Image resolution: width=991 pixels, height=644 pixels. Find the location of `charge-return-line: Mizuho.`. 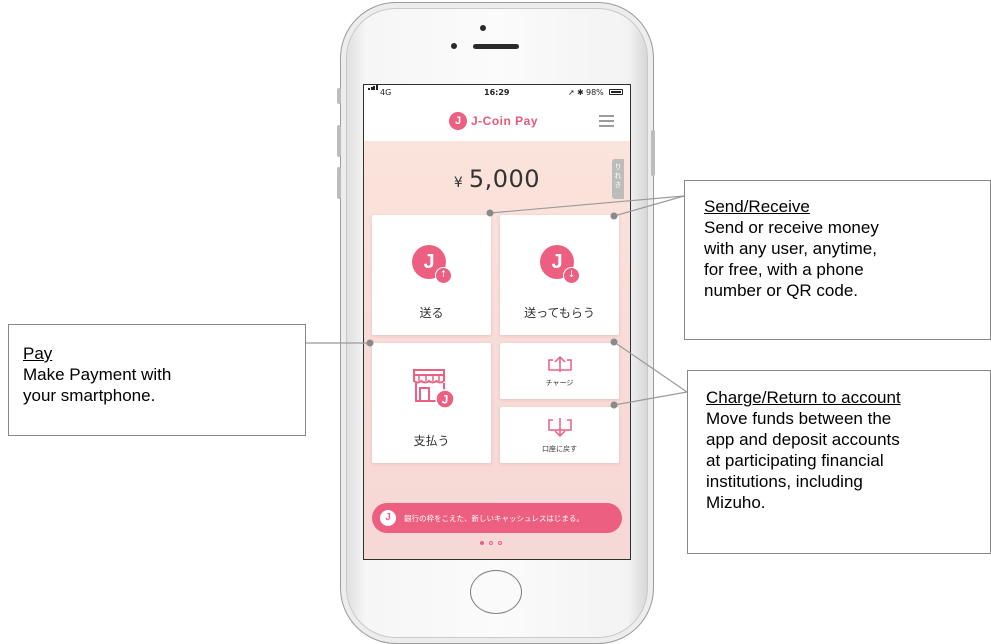

charge-return-line: Mizuho. is located at coordinates (736, 502).